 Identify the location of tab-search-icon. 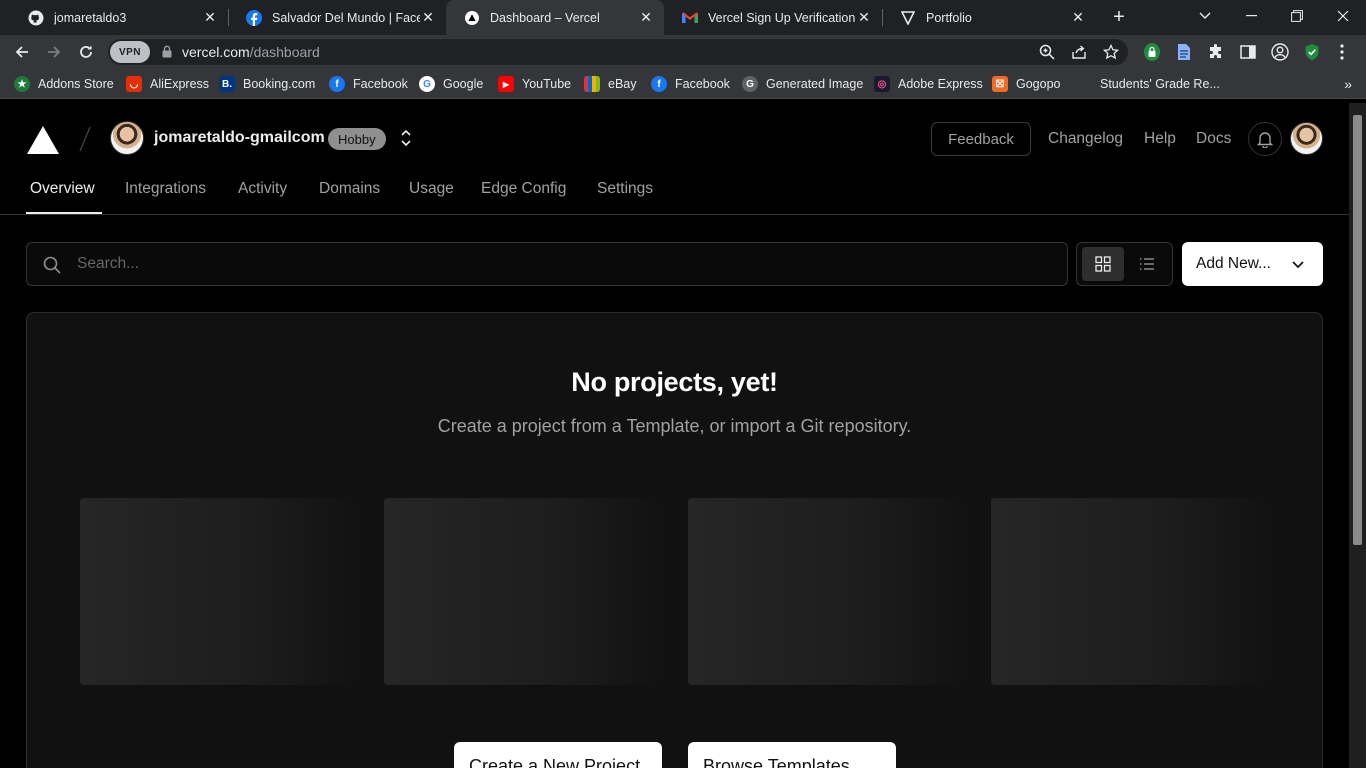
(1205, 16).